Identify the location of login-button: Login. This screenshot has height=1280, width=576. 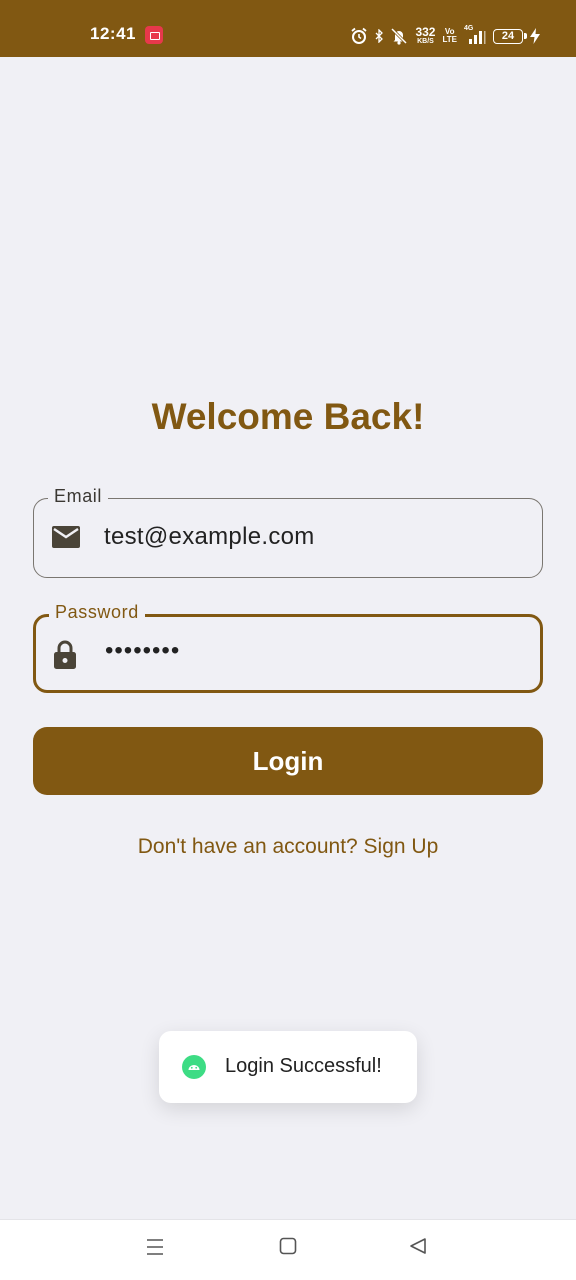
(288, 761).